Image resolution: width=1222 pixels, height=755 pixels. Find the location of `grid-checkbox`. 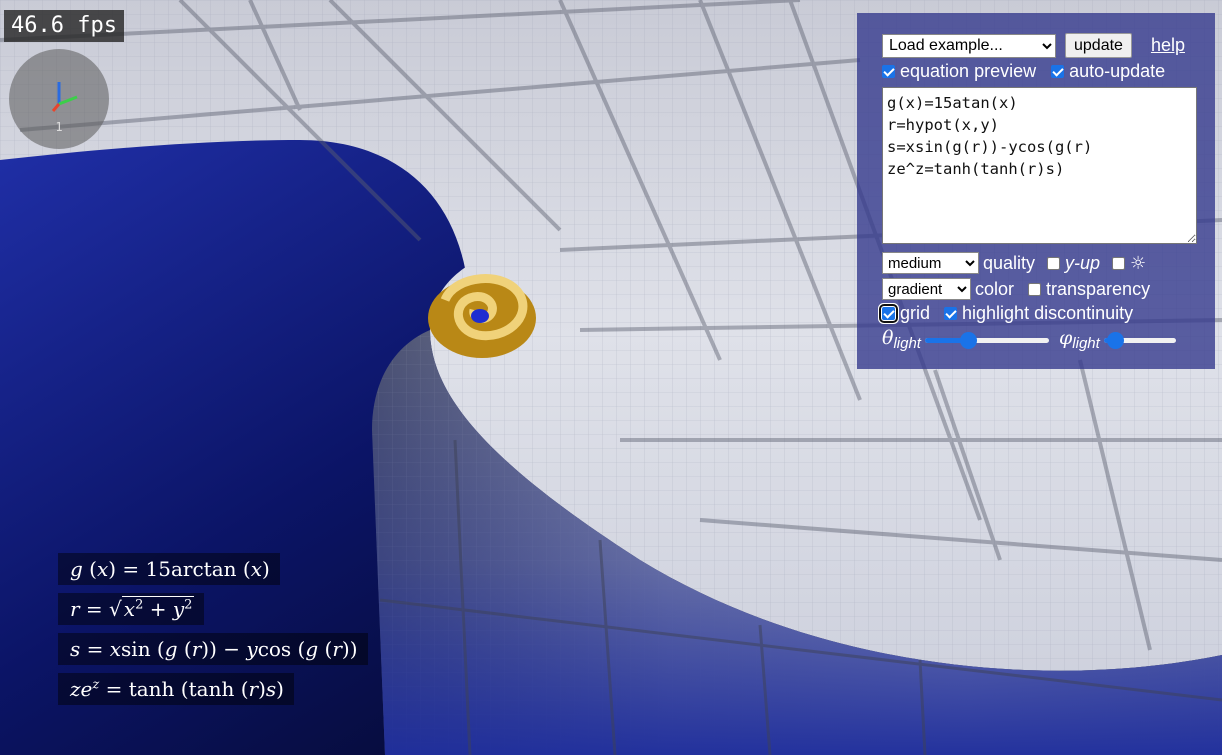

grid-checkbox is located at coordinates (888, 313).